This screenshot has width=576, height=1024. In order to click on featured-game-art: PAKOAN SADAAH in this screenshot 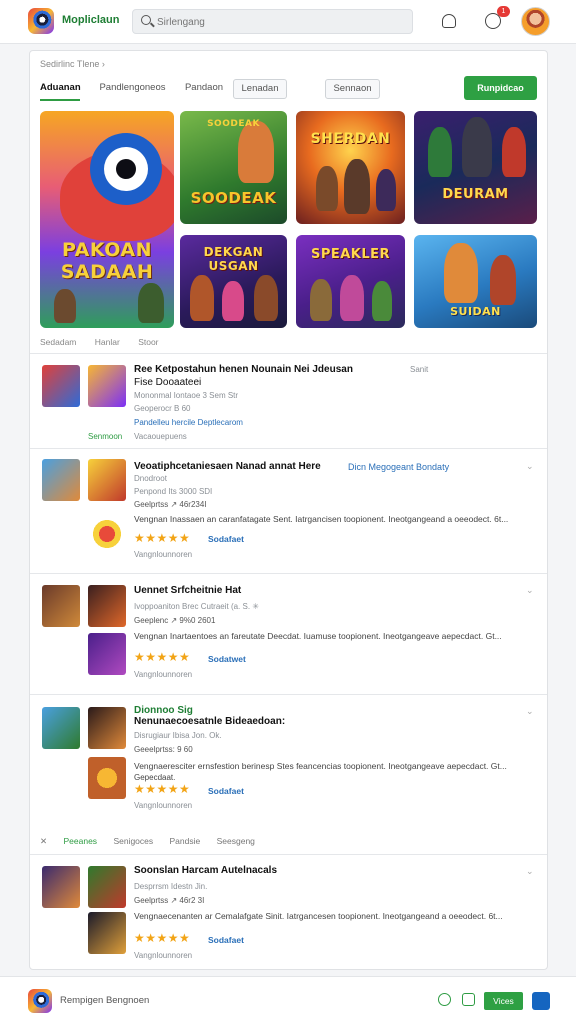, I will do `click(107, 219)`.